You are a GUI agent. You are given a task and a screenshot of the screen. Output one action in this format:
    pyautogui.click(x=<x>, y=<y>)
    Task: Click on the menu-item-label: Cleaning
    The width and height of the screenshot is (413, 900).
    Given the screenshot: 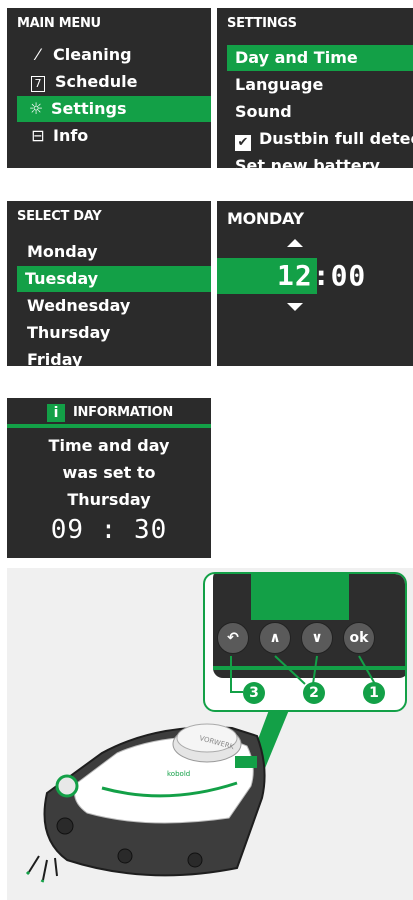 What is the action you would take?
    pyautogui.click(x=92, y=54)
    